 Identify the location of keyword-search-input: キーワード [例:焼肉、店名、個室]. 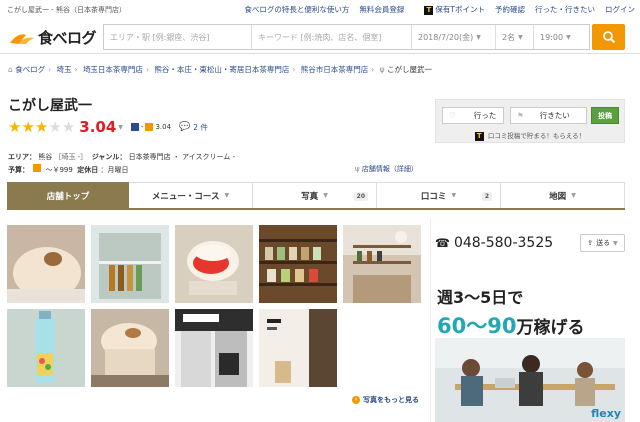
(332, 37).